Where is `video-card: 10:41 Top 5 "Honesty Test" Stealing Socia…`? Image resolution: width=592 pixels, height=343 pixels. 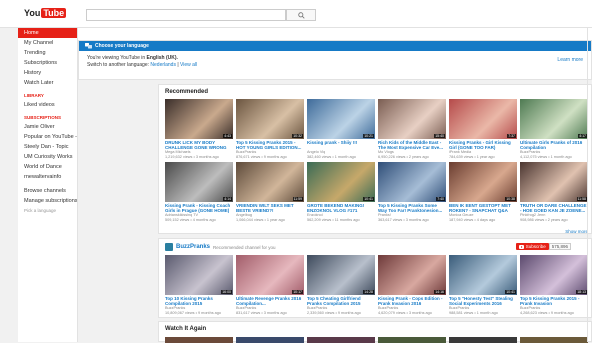
video-card: 10:41 Top 5 "Honesty Test" Stealing Socia… is located at coordinates (483, 285).